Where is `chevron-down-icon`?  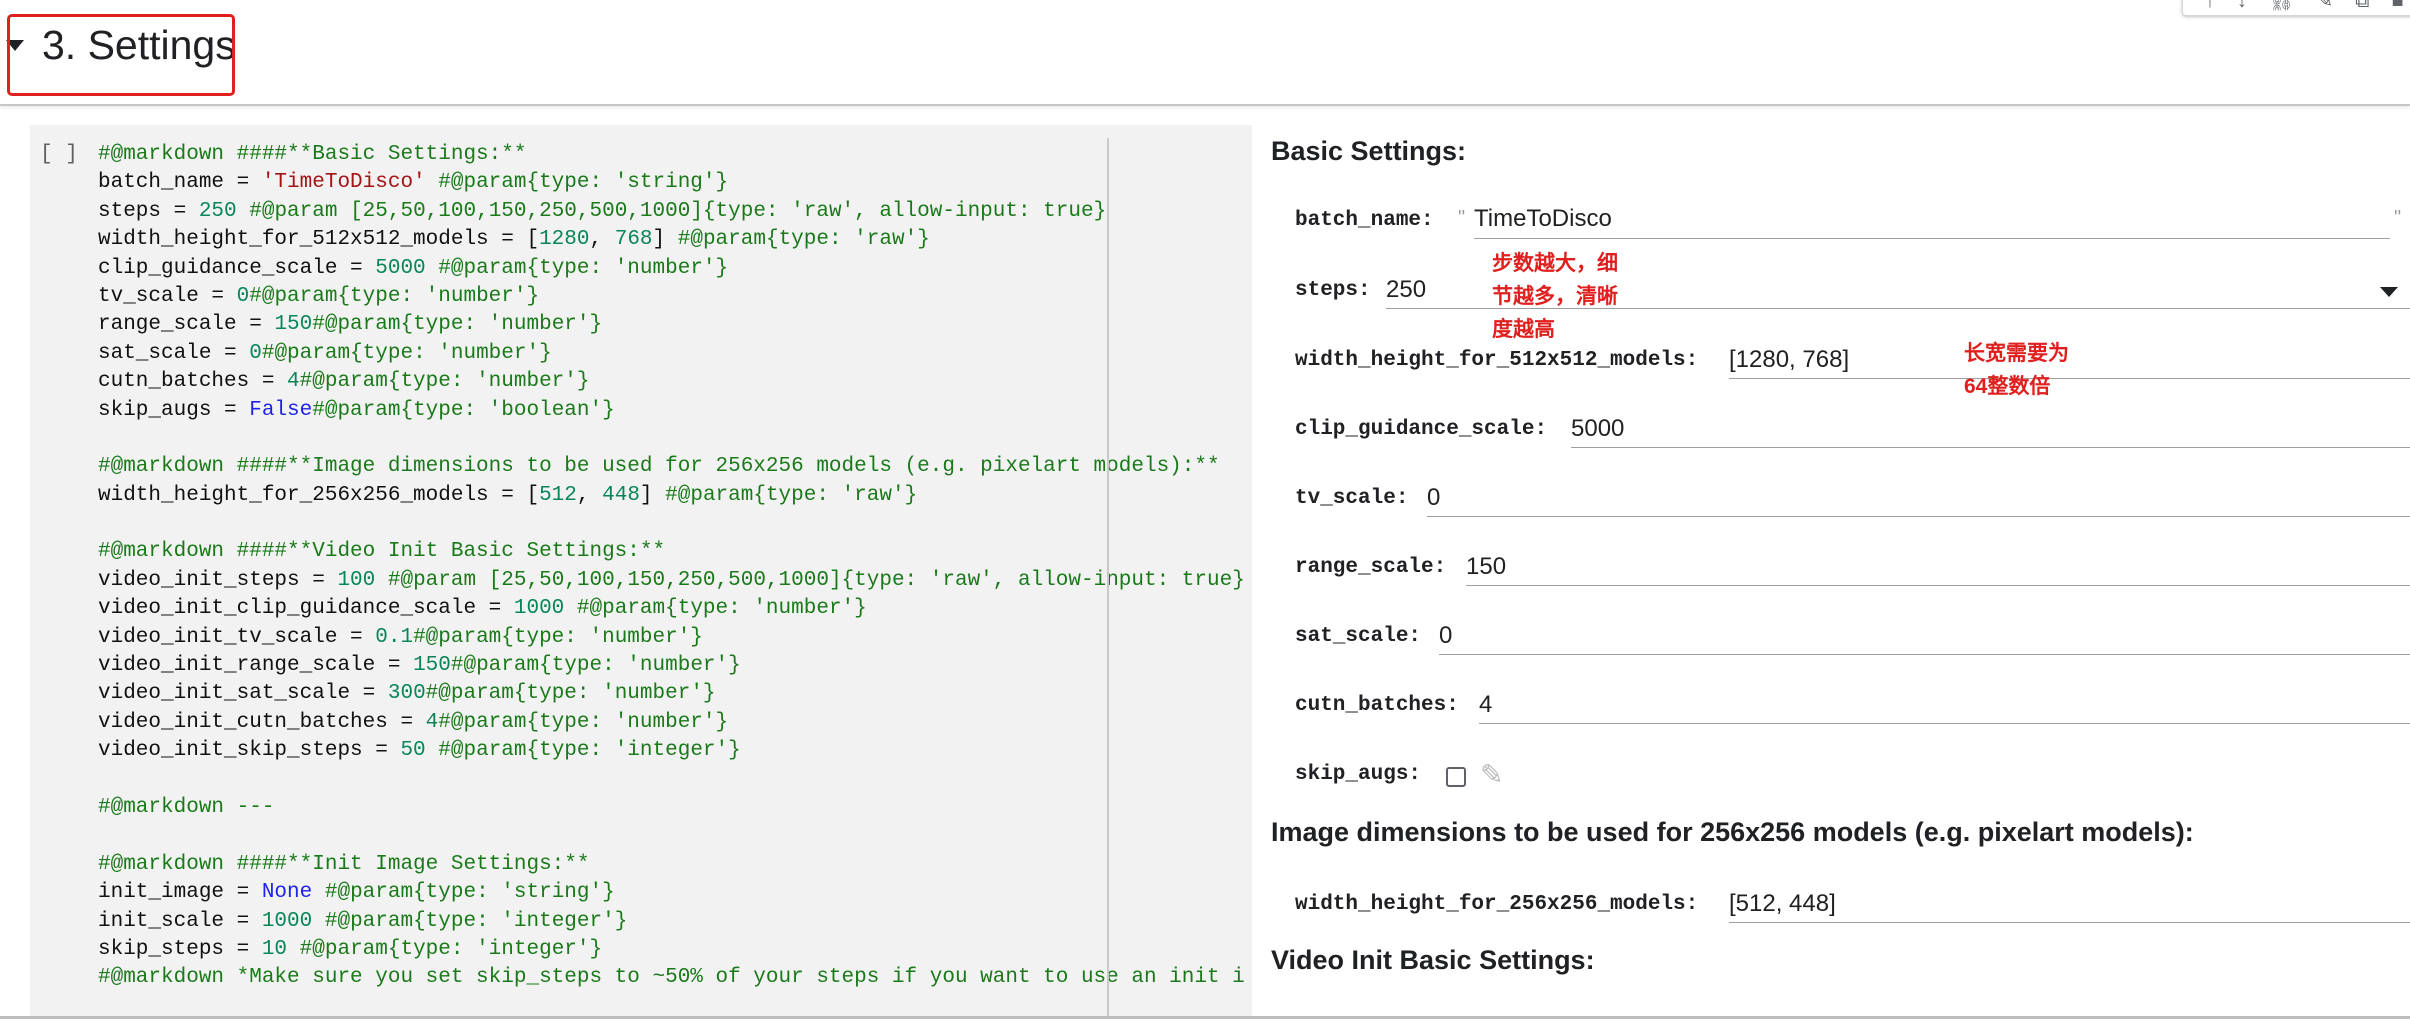
chevron-down-icon is located at coordinates (2389, 292).